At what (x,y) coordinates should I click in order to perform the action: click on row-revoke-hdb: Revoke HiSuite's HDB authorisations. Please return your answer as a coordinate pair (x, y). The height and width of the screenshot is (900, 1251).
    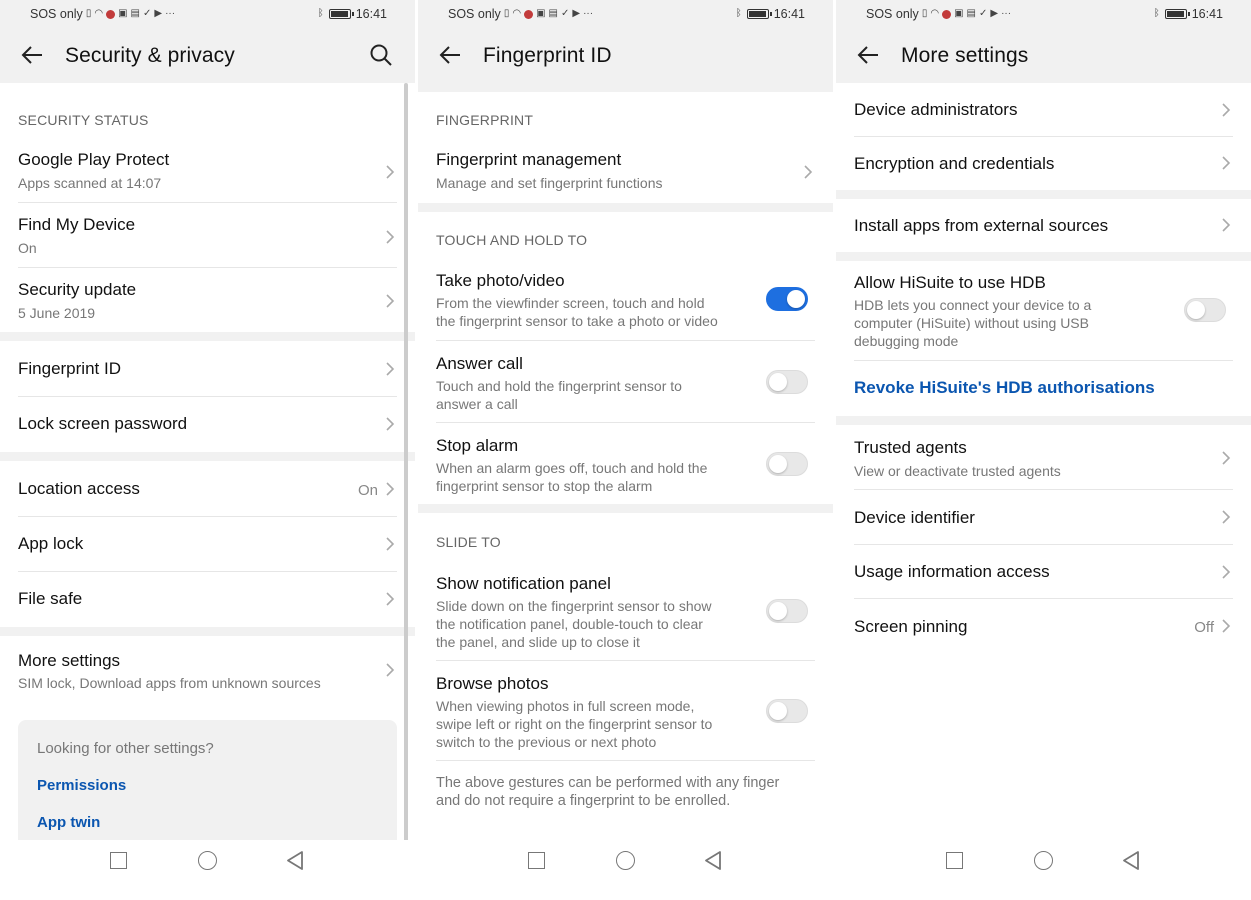
    Looking at the image, I should click on (1043, 388).